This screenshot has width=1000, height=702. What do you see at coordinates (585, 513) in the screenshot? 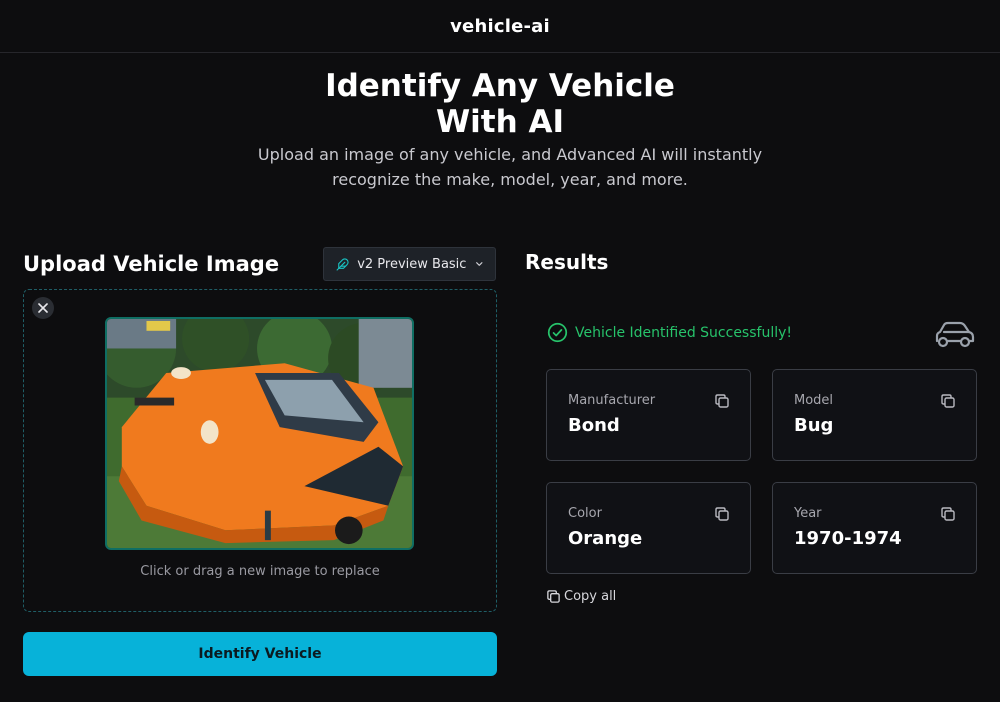
I see `result-label: Color` at bounding box center [585, 513].